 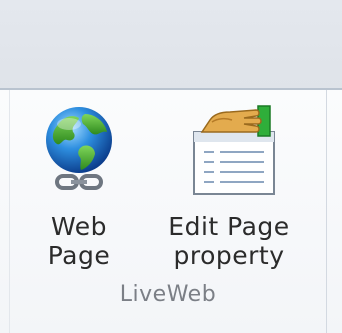 I want to click on edit-page-property-label-line1: Edit Page, so click(x=229, y=226).